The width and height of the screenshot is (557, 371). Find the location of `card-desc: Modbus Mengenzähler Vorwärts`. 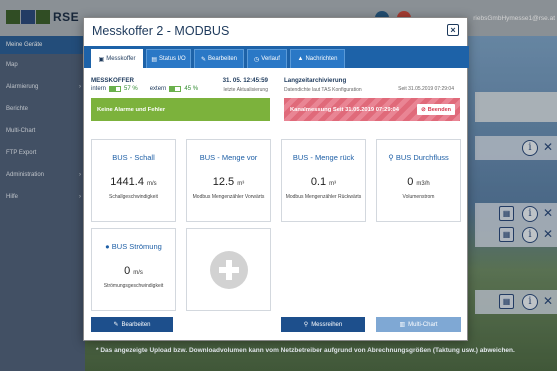

card-desc: Modbus Mengenzähler Vorwärts is located at coordinates (228, 197).